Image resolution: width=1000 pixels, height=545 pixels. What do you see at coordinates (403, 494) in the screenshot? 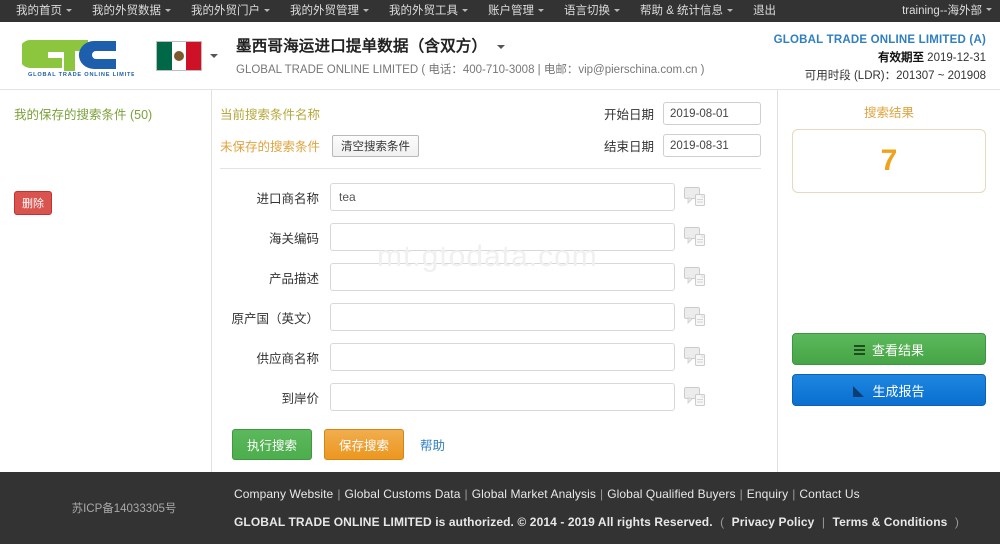
I see `footer-link-1: Global Customs Data` at bounding box center [403, 494].